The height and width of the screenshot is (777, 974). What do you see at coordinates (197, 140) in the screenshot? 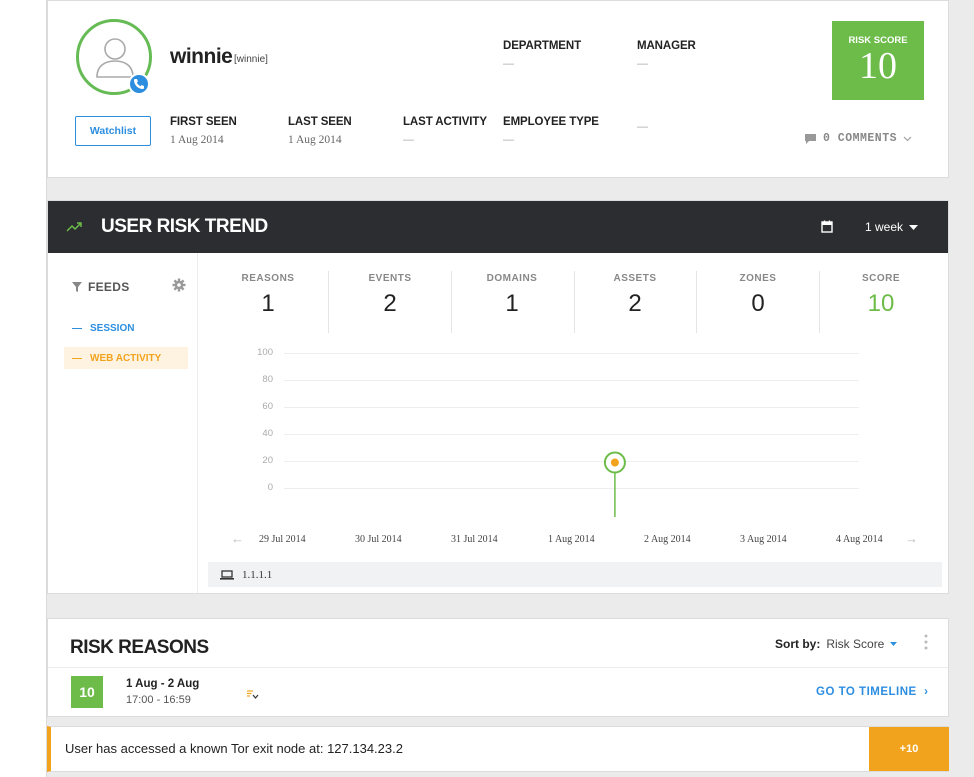
I see `first-seen-value: 1 Aug 2014` at bounding box center [197, 140].